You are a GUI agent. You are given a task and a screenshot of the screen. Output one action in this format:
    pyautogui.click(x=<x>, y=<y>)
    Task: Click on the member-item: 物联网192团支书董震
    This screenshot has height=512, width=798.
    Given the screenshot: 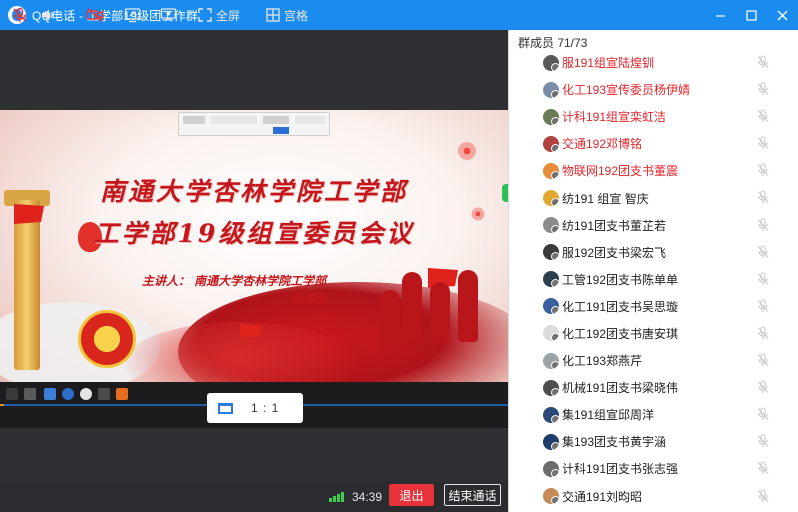 What is the action you would take?
    pyautogui.click(x=653, y=170)
    